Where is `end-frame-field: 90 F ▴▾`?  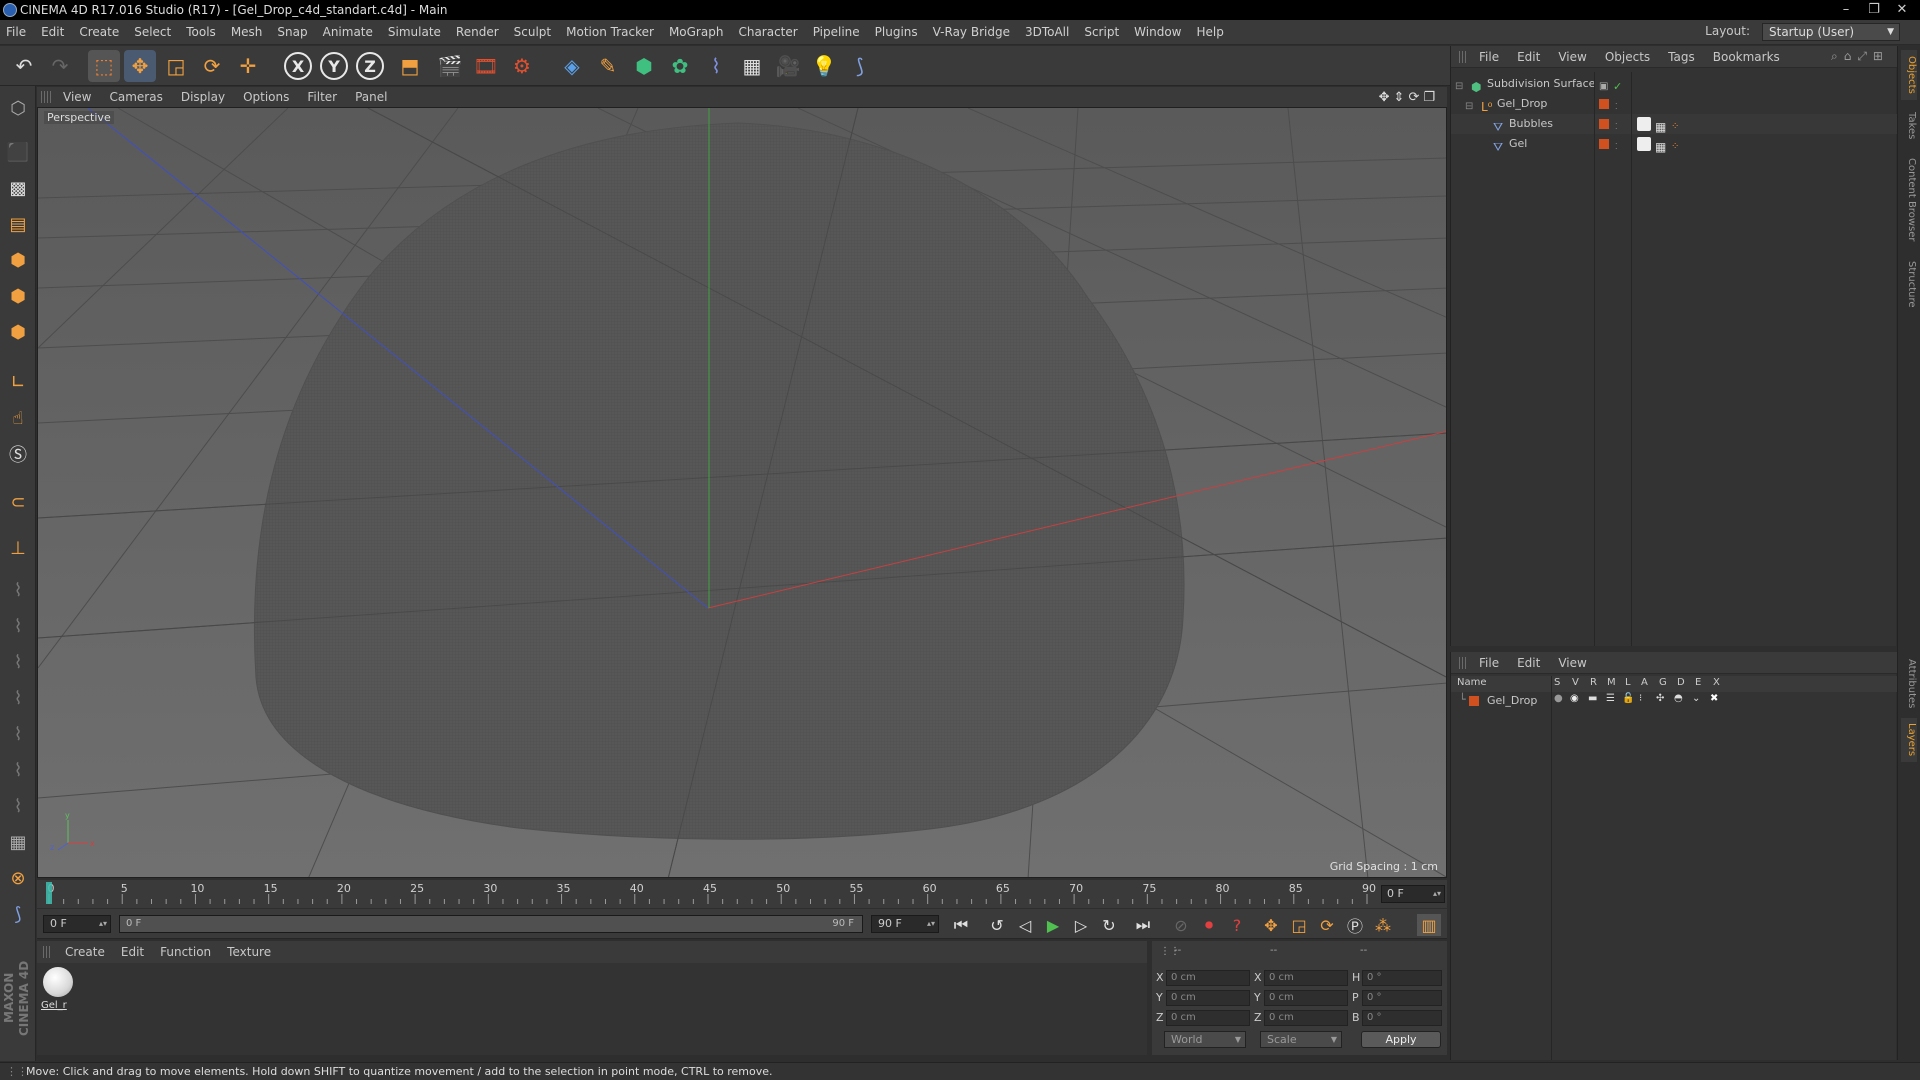 end-frame-field: 90 F ▴▾ is located at coordinates (905, 924).